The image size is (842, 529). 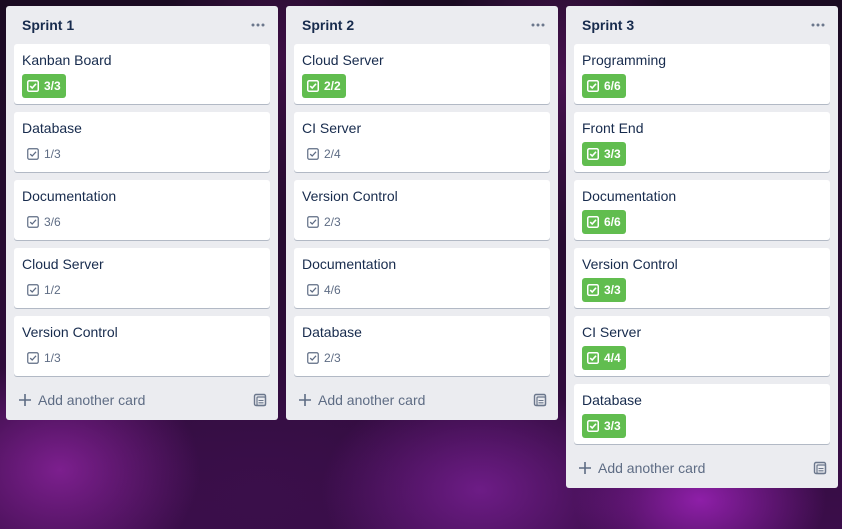 What do you see at coordinates (612, 358) in the screenshot?
I see `checklist-count: 4/4` at bounding box center [612, 358].